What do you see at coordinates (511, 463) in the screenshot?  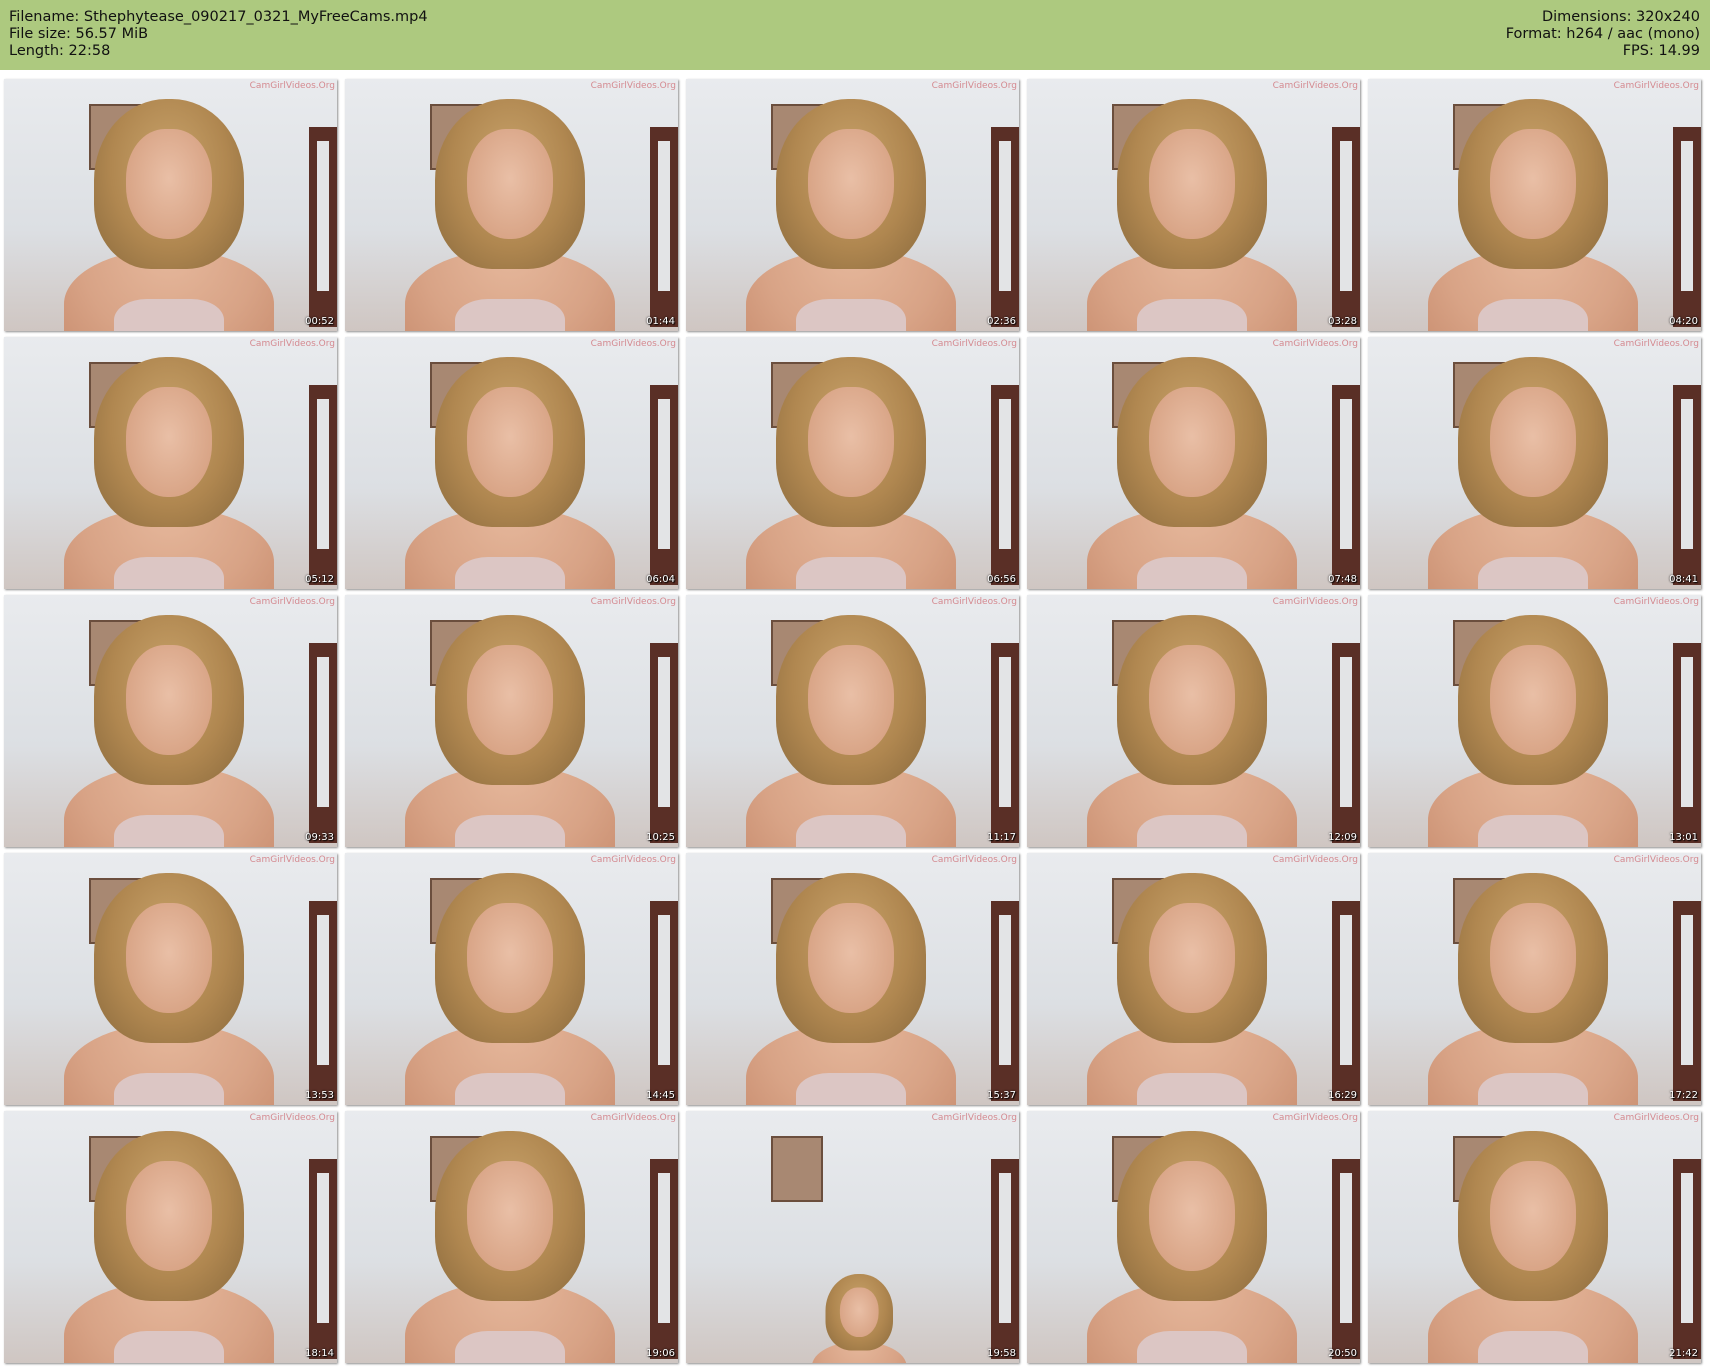 I see `video-frame-thumbnail: CamGirlVideos.Org 06:04` at bounding box center [511, 463].